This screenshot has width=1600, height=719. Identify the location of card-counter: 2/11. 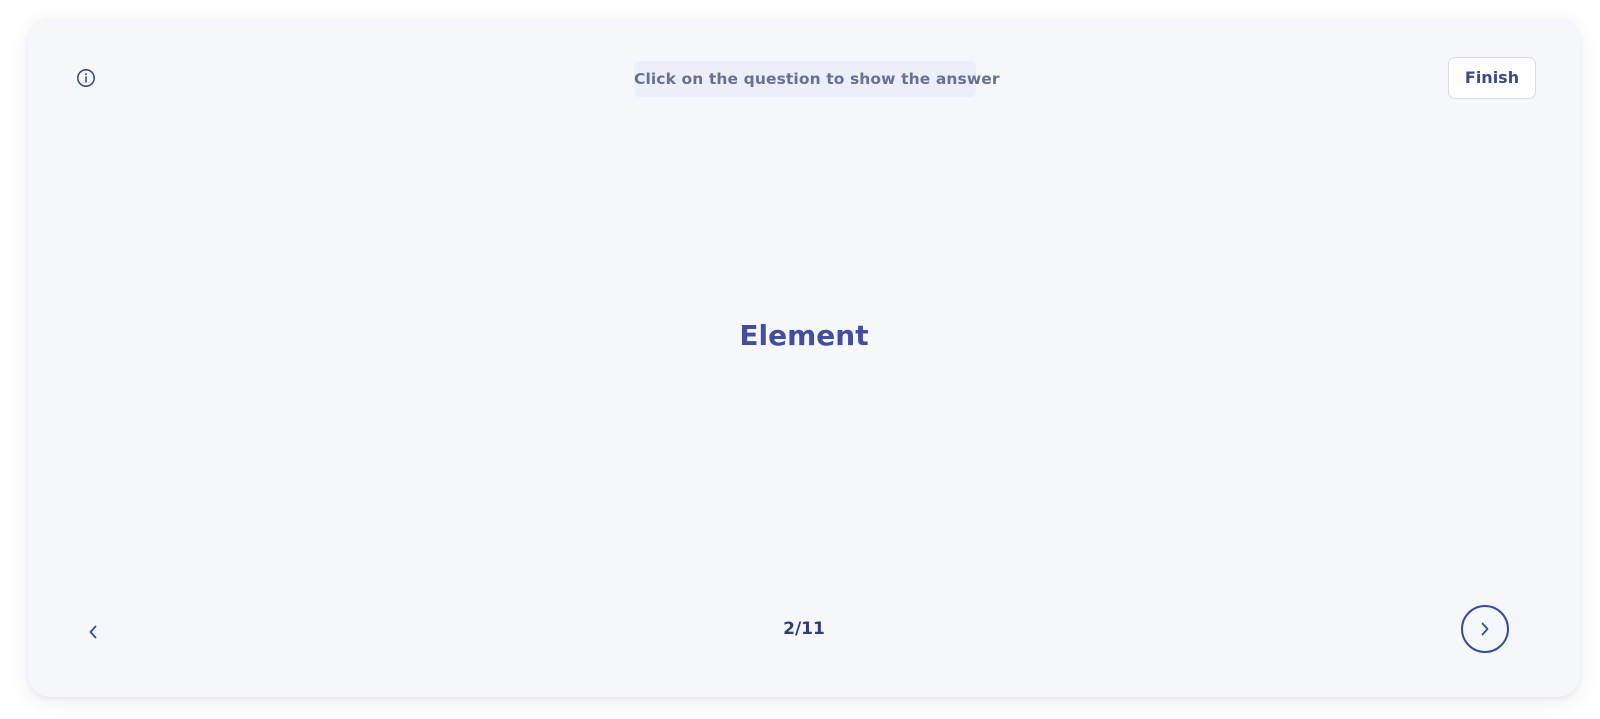
(804, 629).